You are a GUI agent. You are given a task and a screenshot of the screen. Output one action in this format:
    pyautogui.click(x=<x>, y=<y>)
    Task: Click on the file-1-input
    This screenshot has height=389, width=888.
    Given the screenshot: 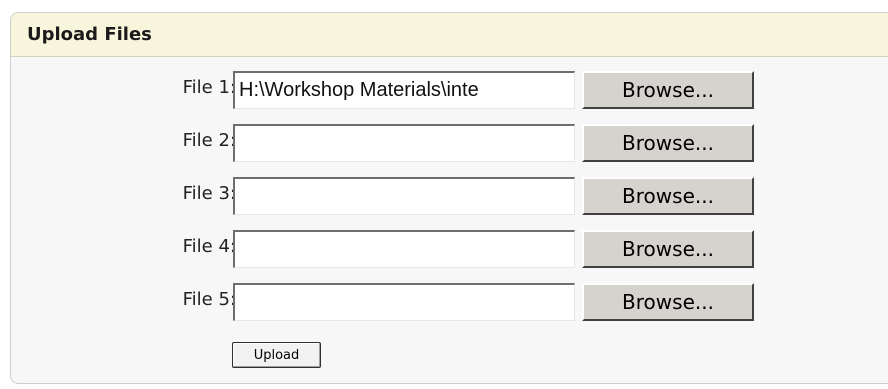 What is the action you would take?
    pyautogui.click(x=404, y=90)
    